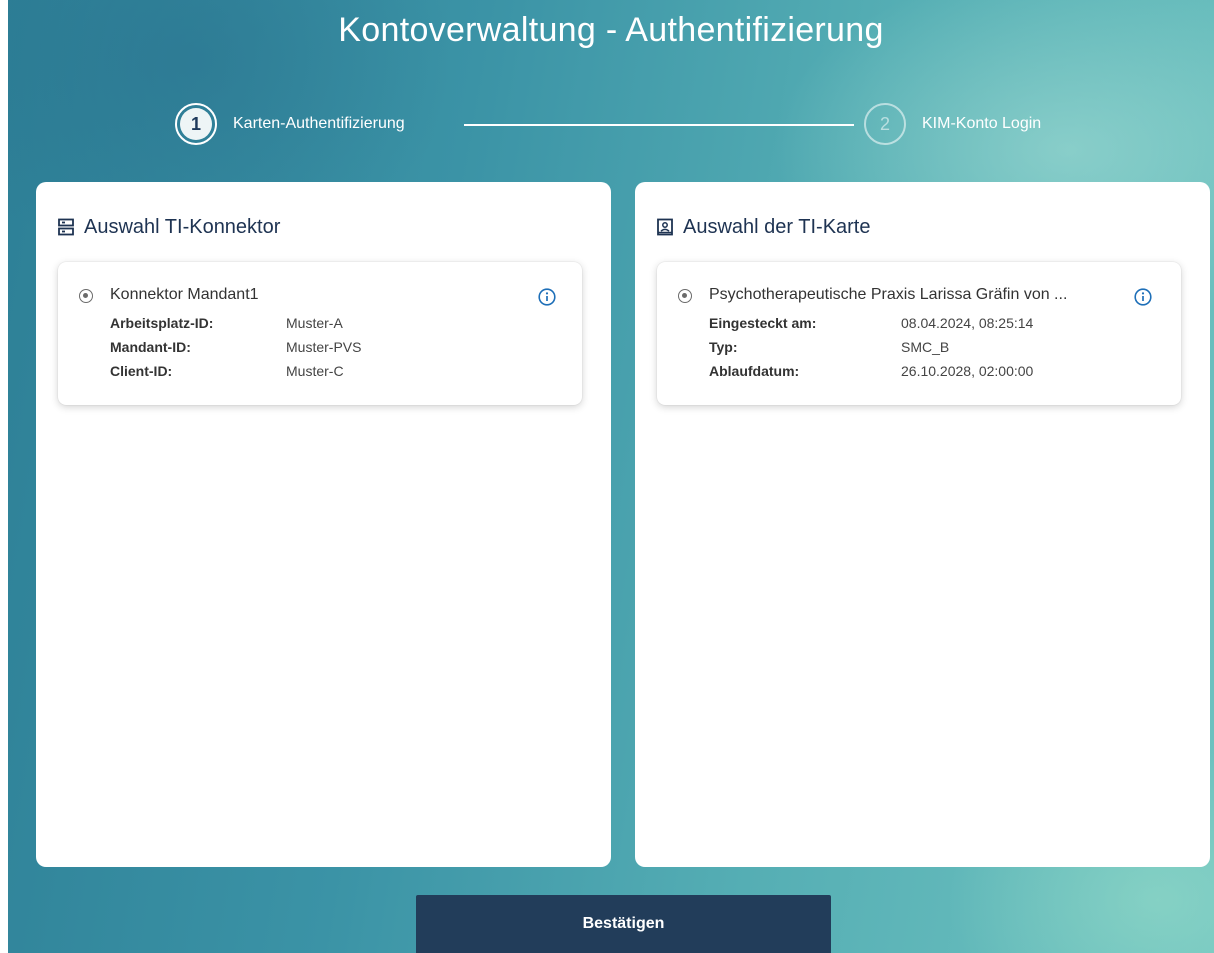 The width and height of the screenshot is (1214, 953). Describe the element at coordinates (723, 347) in the screenshot. I see `field-label: Typ:` at that location.